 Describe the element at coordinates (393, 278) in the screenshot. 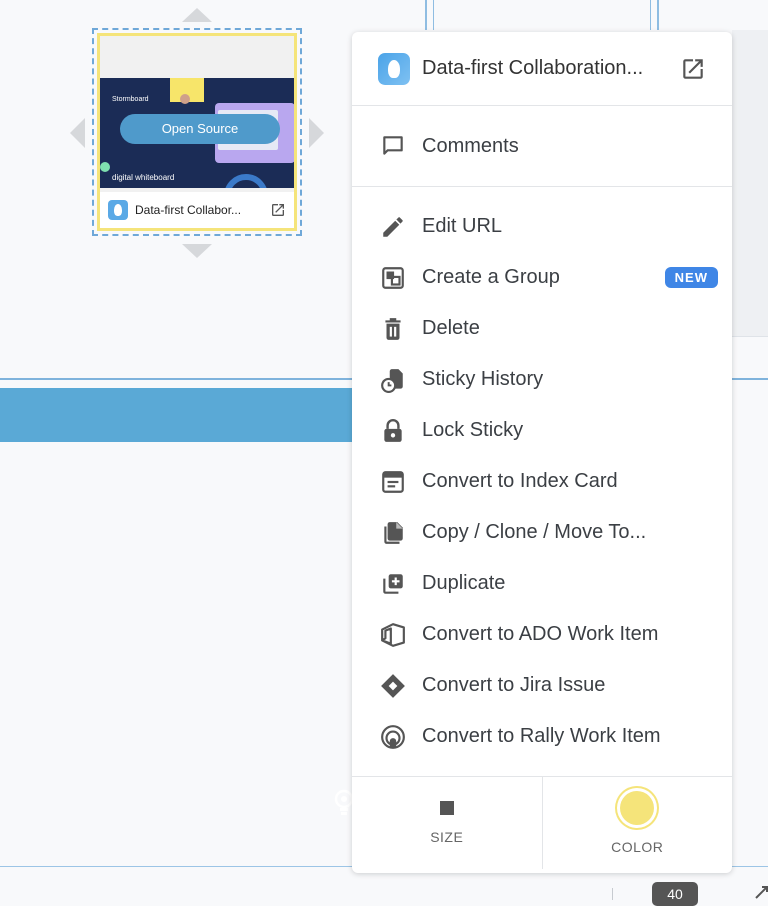

I see `group-icon` at that location.